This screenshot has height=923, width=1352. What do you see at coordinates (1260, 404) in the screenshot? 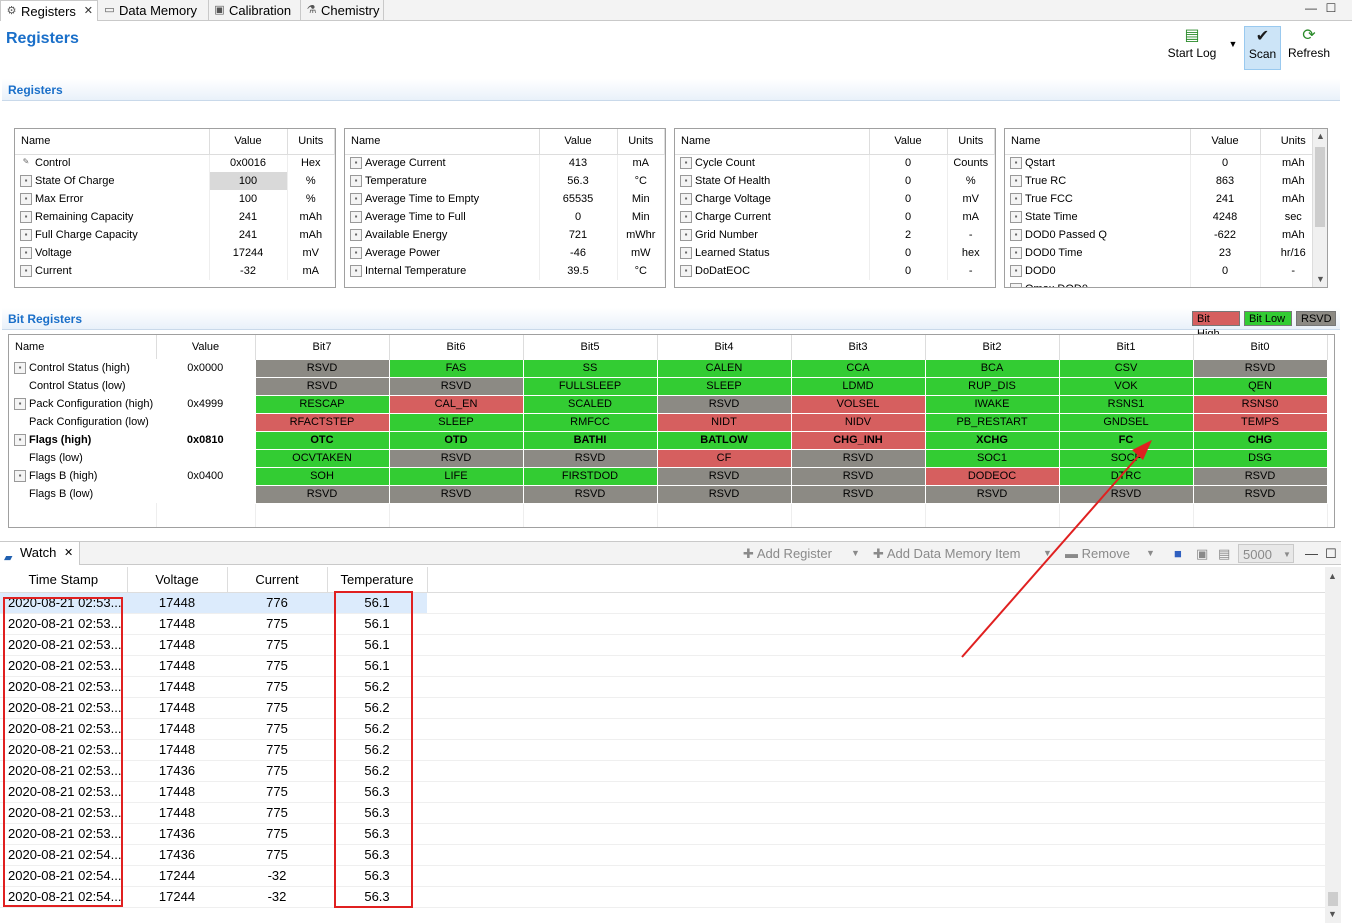
I see `bit-cell: RSNS0` at bounding box center [1260, 404].